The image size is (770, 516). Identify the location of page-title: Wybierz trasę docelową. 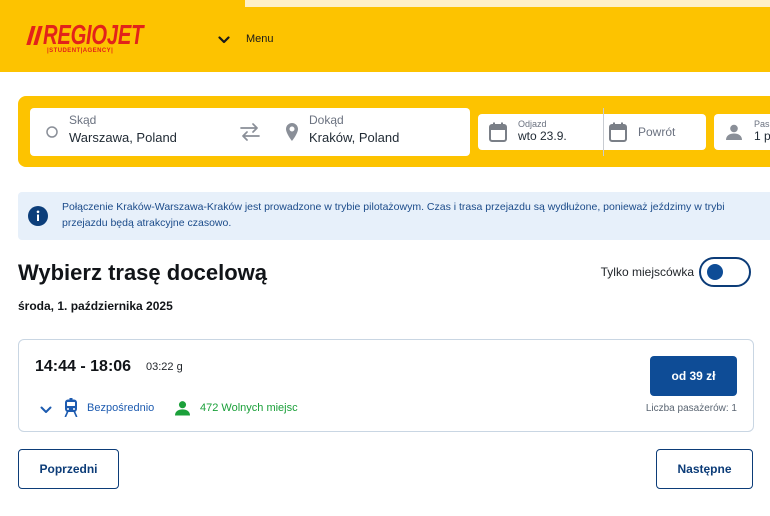
(143, 272).